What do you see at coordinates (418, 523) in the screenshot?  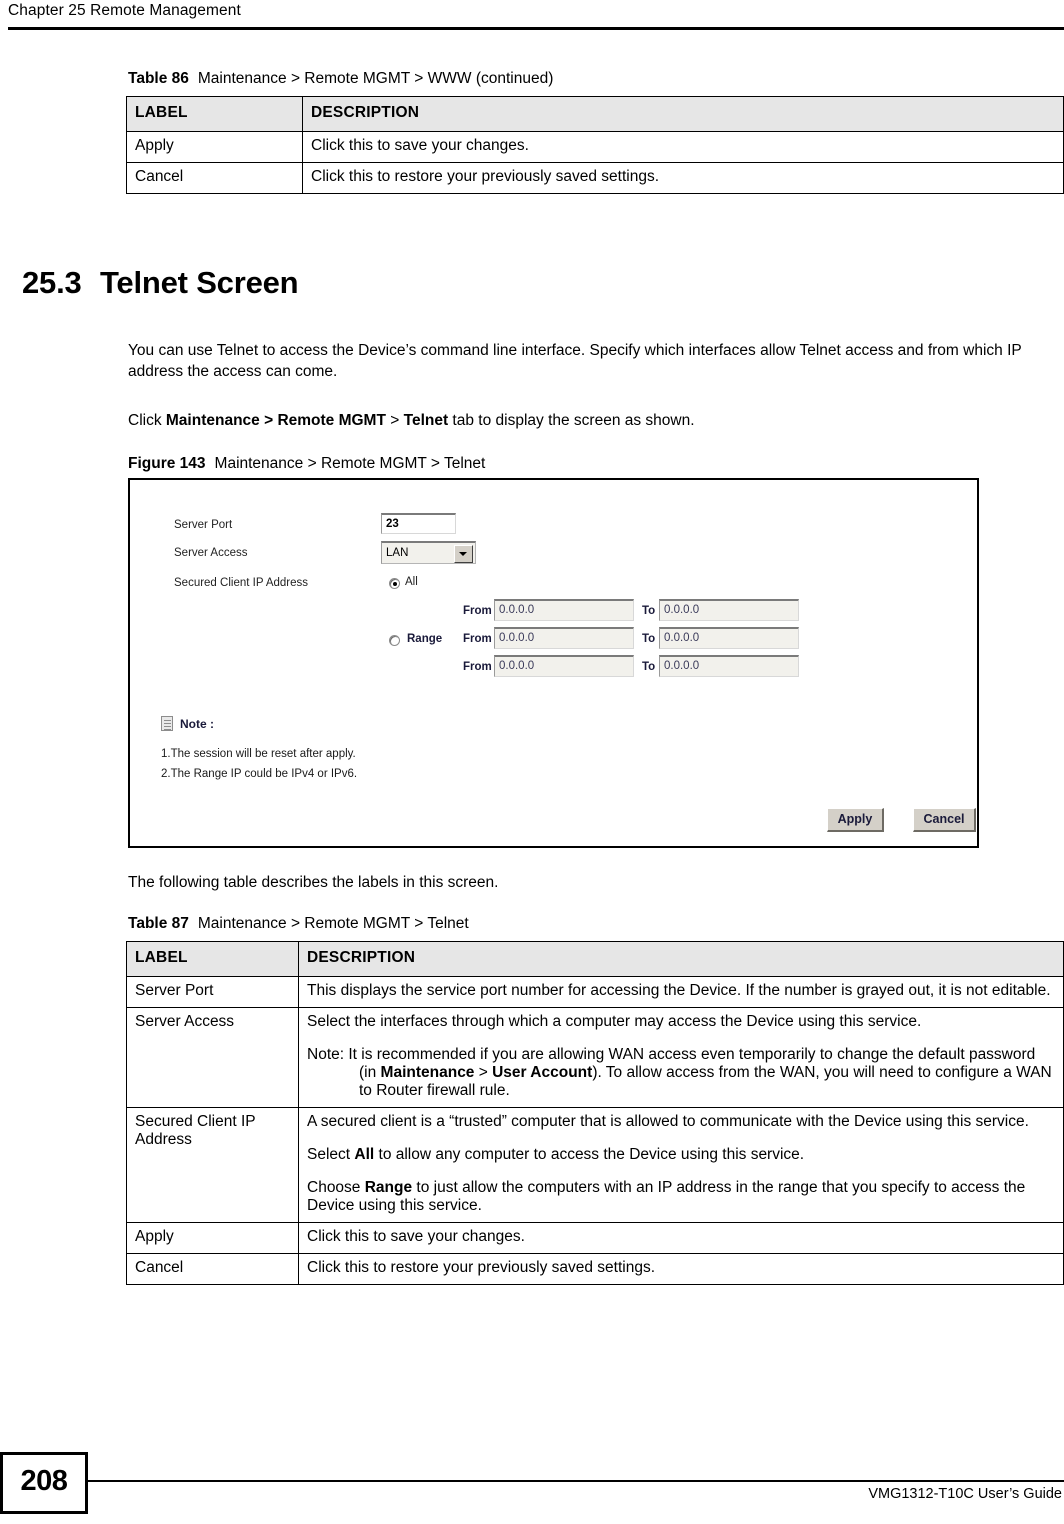 I see `server-port-input: 23` at bounding box center [418, 523].